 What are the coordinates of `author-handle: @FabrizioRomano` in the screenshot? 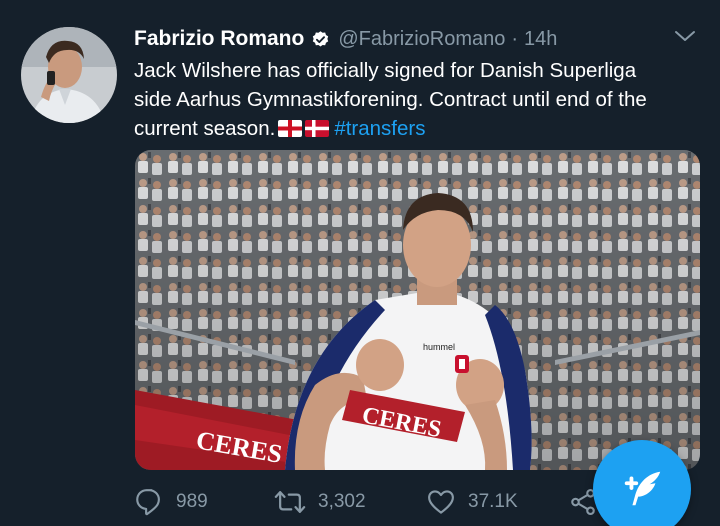 It's located at (421, 39).